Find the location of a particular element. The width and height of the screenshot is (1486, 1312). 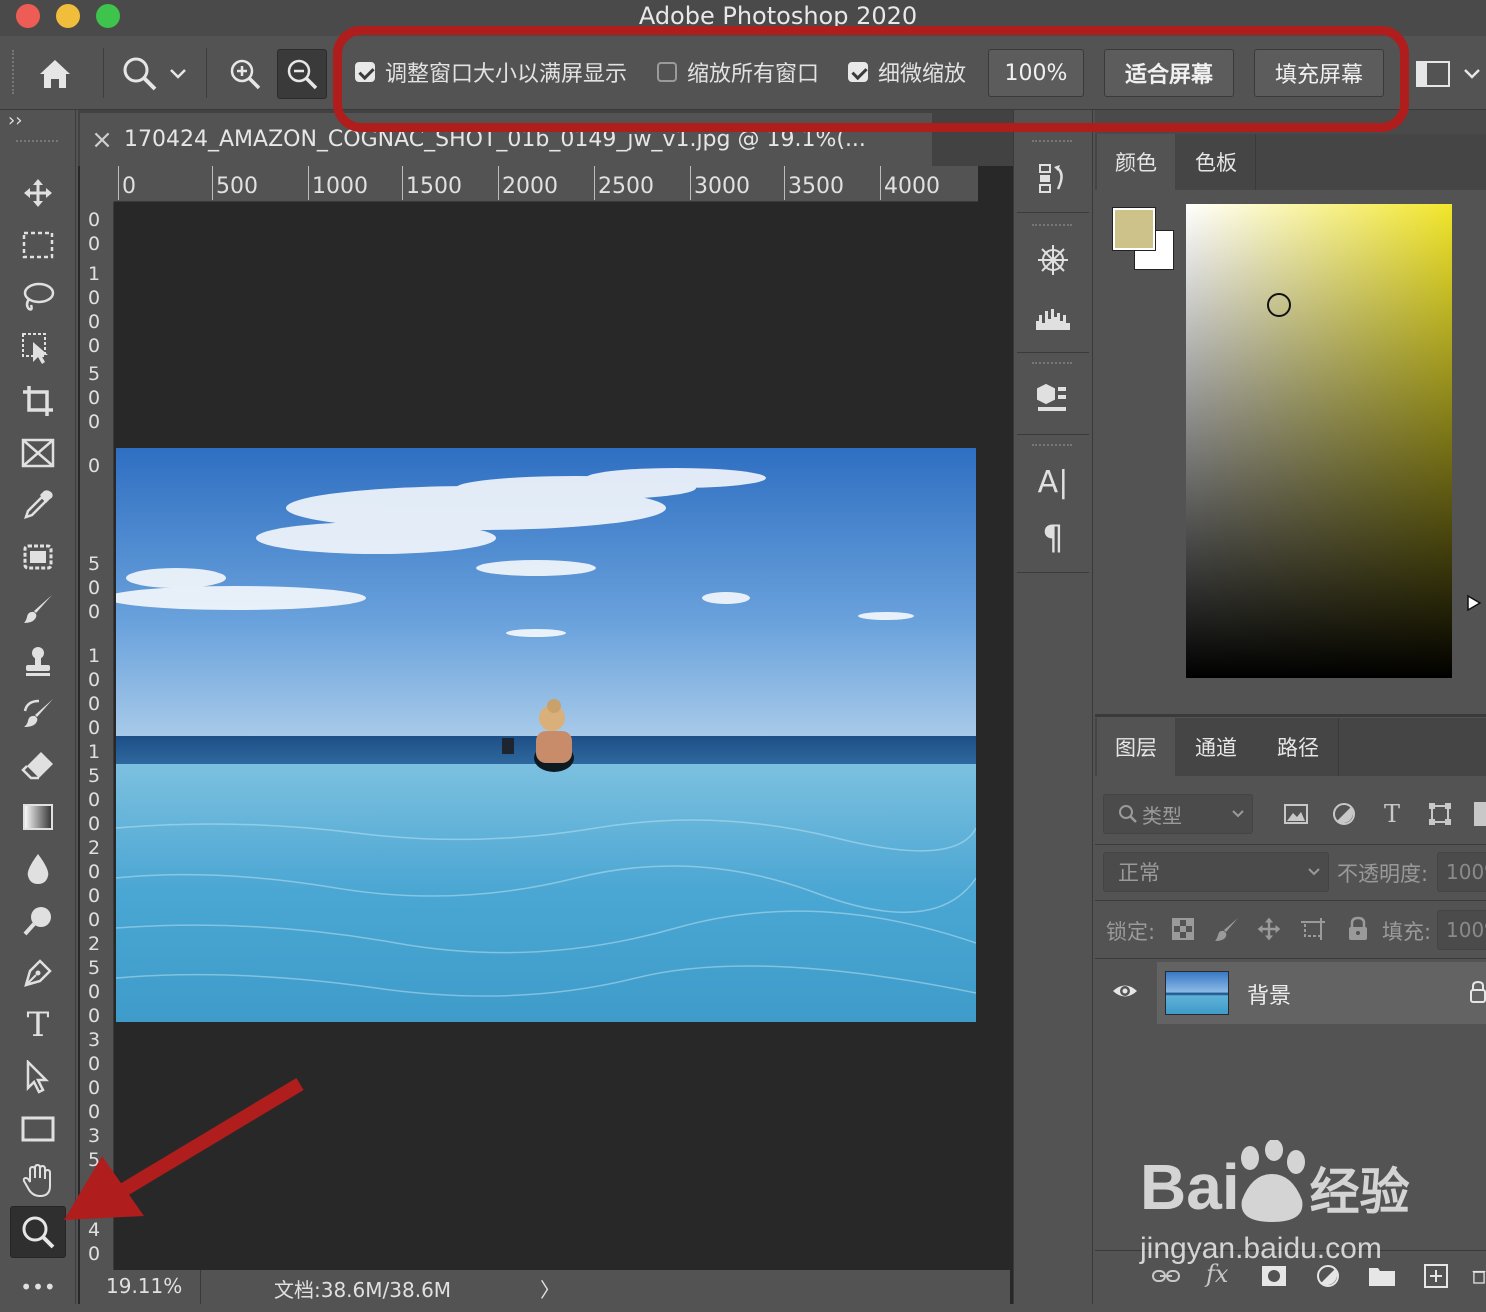

filter-adjustment-layer-icon is located at coordinates (1344, 814).